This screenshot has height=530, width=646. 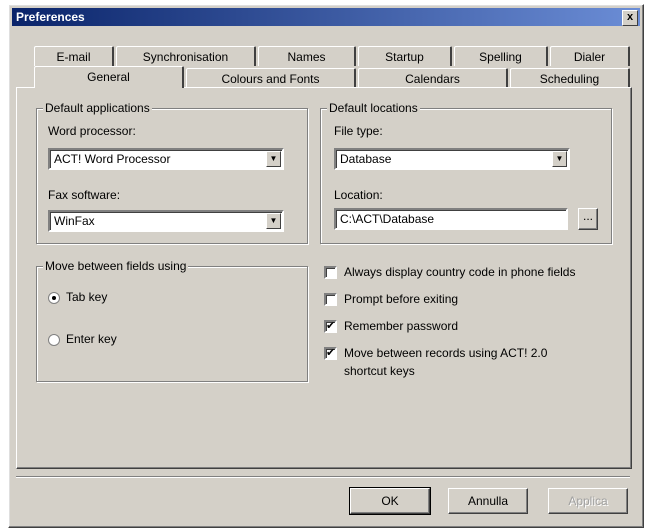 What do you see at coordinates (366, 159) in the screenshot?
I see `file-type-value: Database` at bounding box center [366, 159].